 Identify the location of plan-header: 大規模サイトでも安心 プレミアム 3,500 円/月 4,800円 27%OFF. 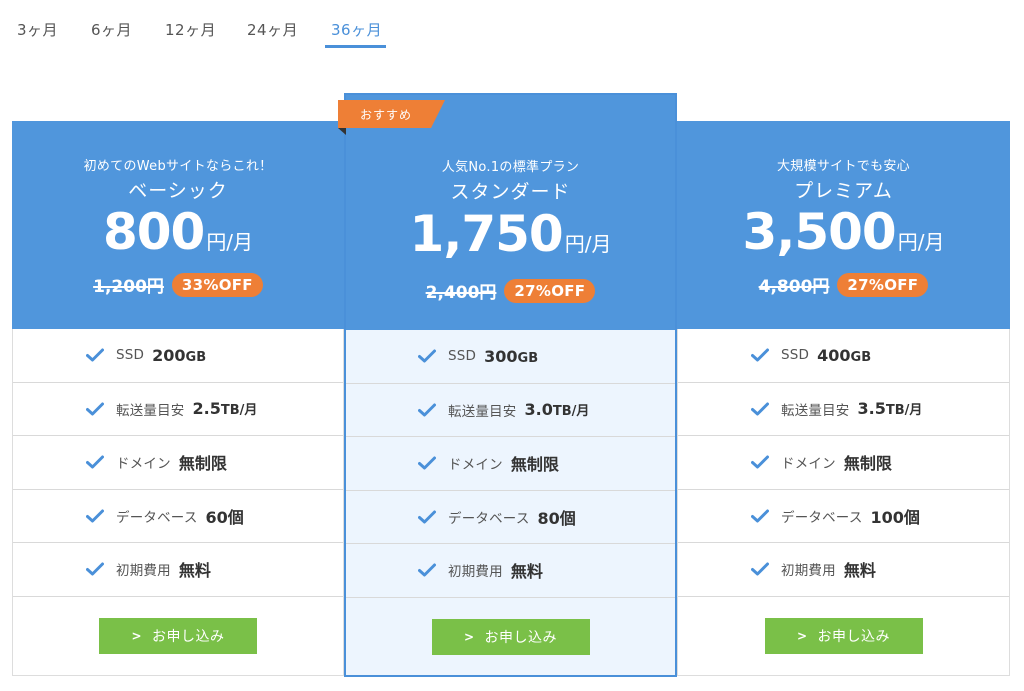
(843, 225).